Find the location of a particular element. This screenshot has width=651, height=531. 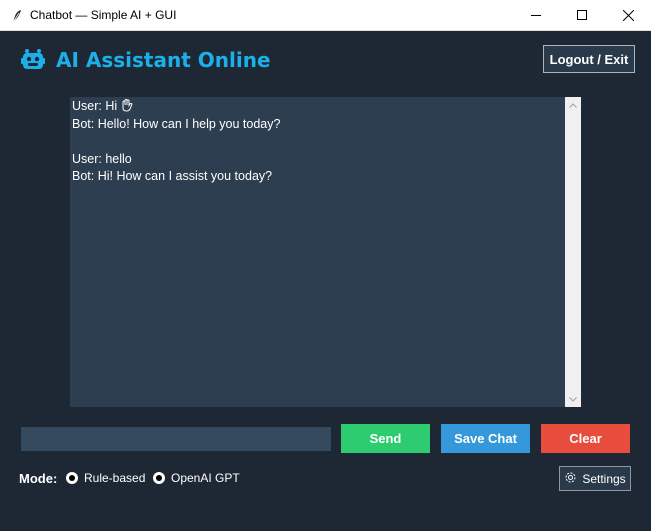

minimize-button is located at coordinates (536, 15).